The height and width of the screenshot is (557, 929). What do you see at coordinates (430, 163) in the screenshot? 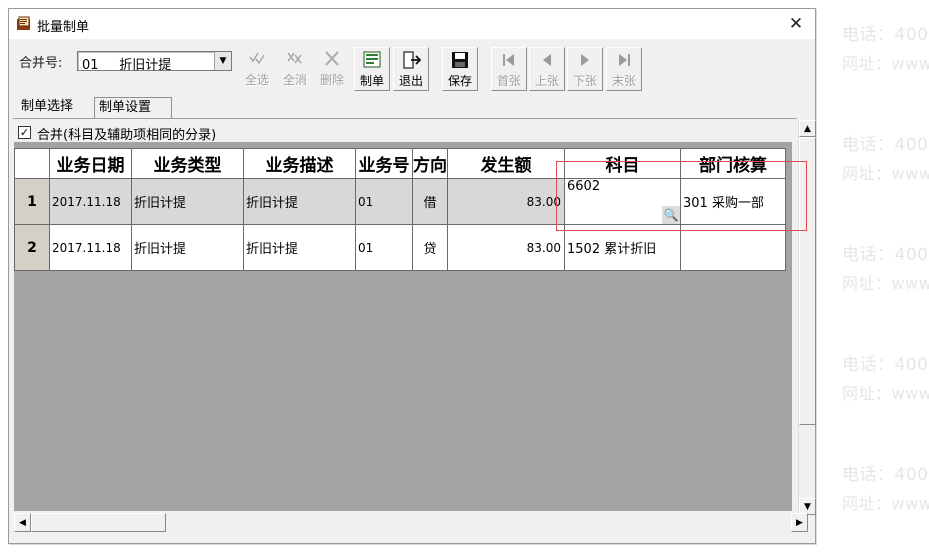
I see `column-header-direction: 方向` at bounding box center [430, 163].